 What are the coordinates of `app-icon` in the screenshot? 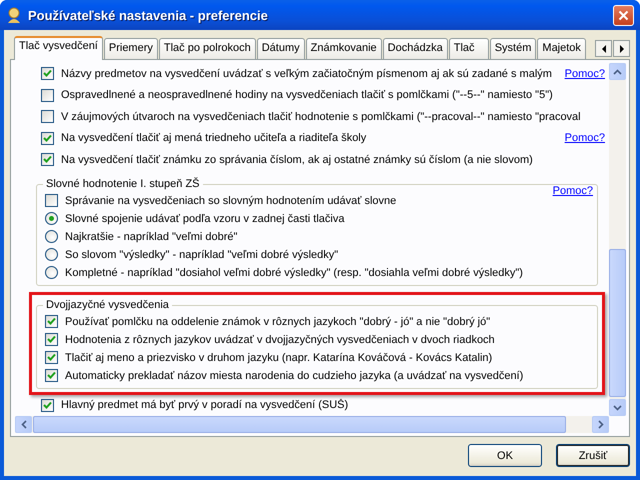 It's located at (14, 15).